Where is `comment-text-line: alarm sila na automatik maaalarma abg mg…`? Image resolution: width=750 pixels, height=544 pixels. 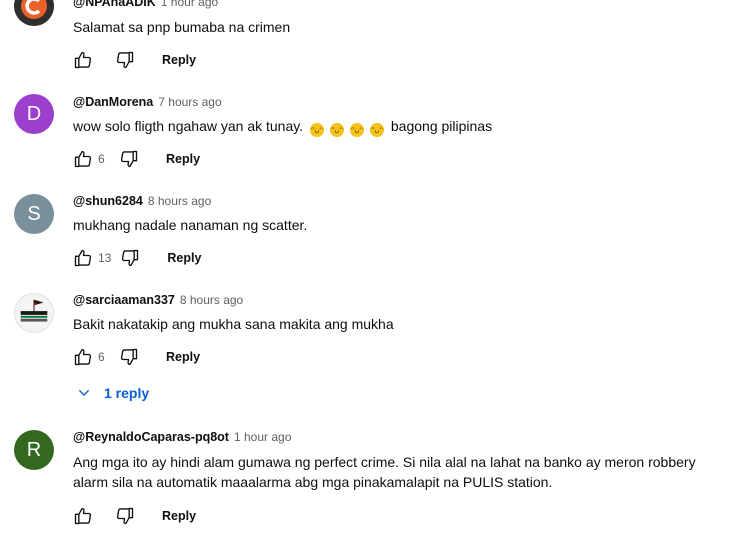 comment-text-line: alarm sila na automatik maaalarma abg mg… is located at coordinates (313, 482).